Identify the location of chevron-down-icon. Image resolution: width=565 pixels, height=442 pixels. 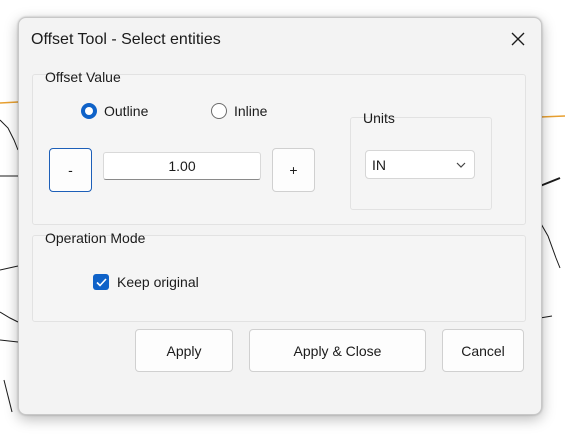
(461, 165).